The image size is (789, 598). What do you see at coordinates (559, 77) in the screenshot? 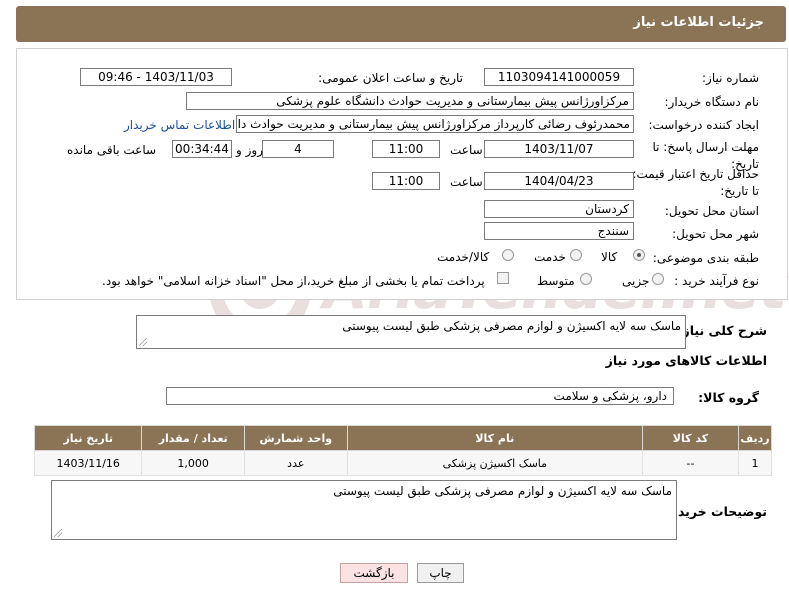
I see `need-number-field: 1103094141000059` at bounding box center [559, 77].